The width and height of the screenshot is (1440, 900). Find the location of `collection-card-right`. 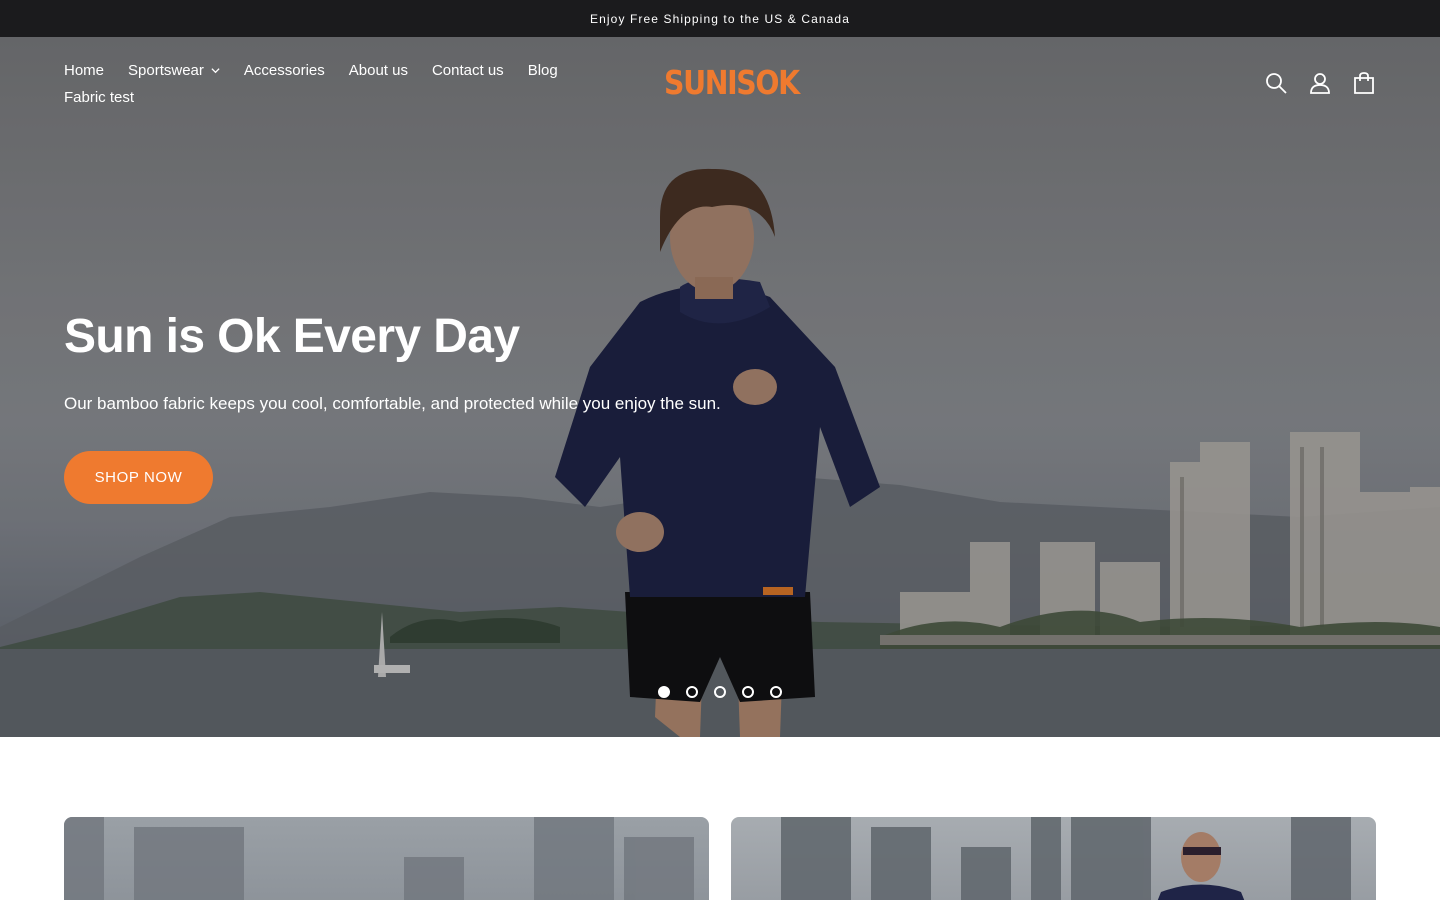

collection-card-right is located at coordinates (1053, 858).